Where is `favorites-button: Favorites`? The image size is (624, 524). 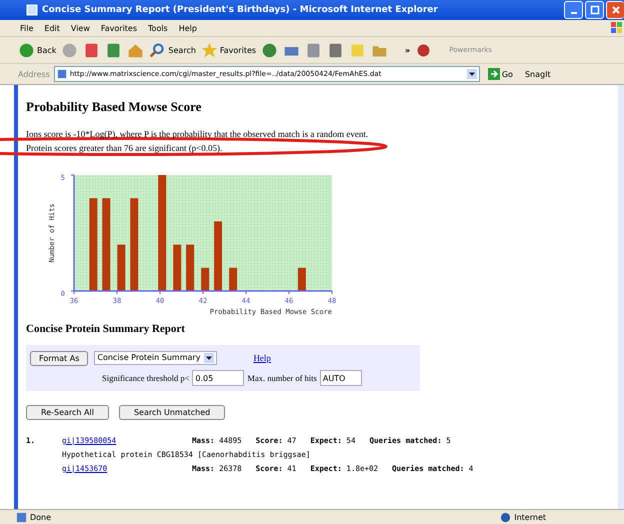 favorites-button: Favorites is located at coordinates (228, 50).